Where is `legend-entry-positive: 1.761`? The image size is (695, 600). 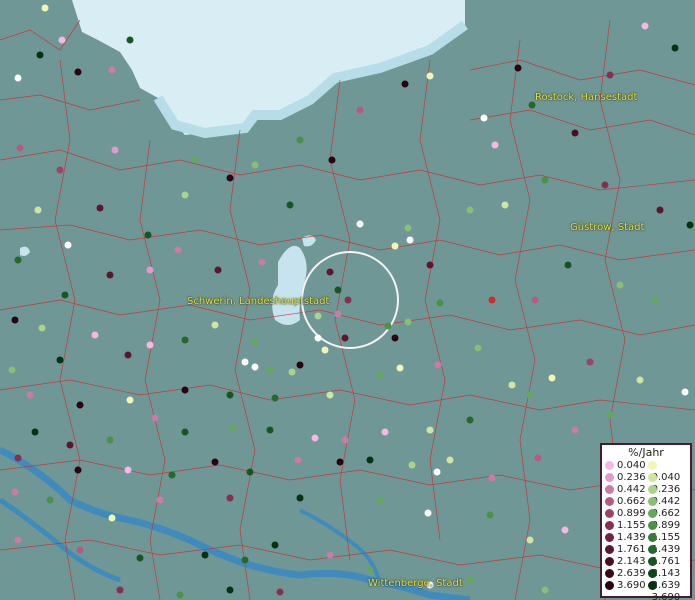 legend-entry-positive: 1.761 is located at coordinates (625, 550).